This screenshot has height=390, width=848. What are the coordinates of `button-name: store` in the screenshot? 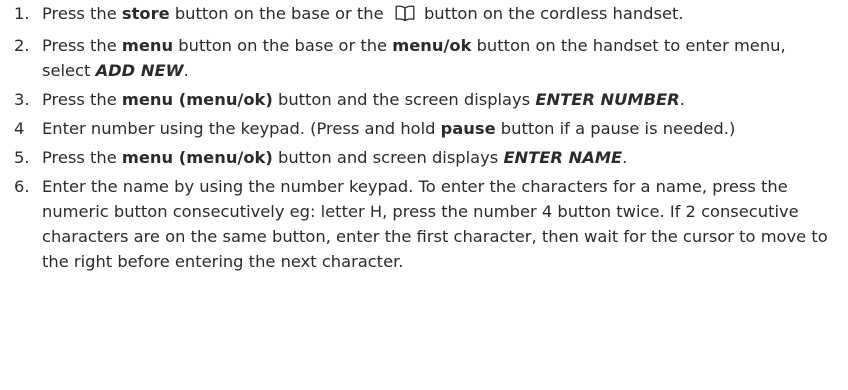 It's located at (145, 13).